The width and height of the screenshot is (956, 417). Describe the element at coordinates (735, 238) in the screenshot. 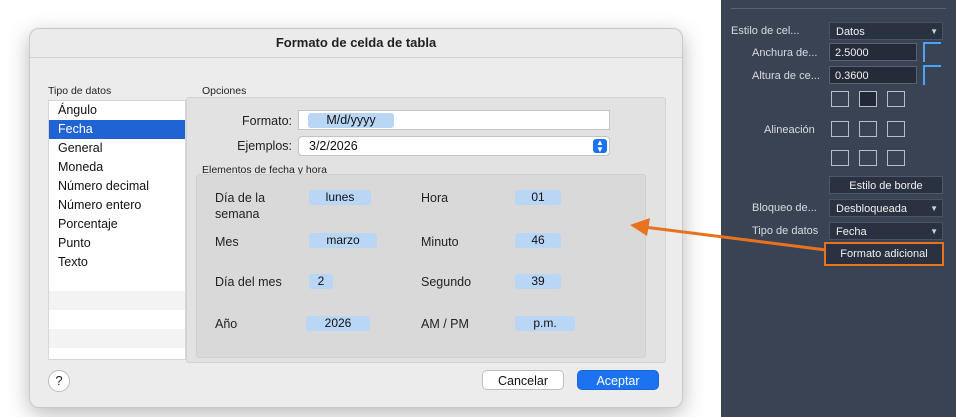

I see `arrow-shaft` at that location.